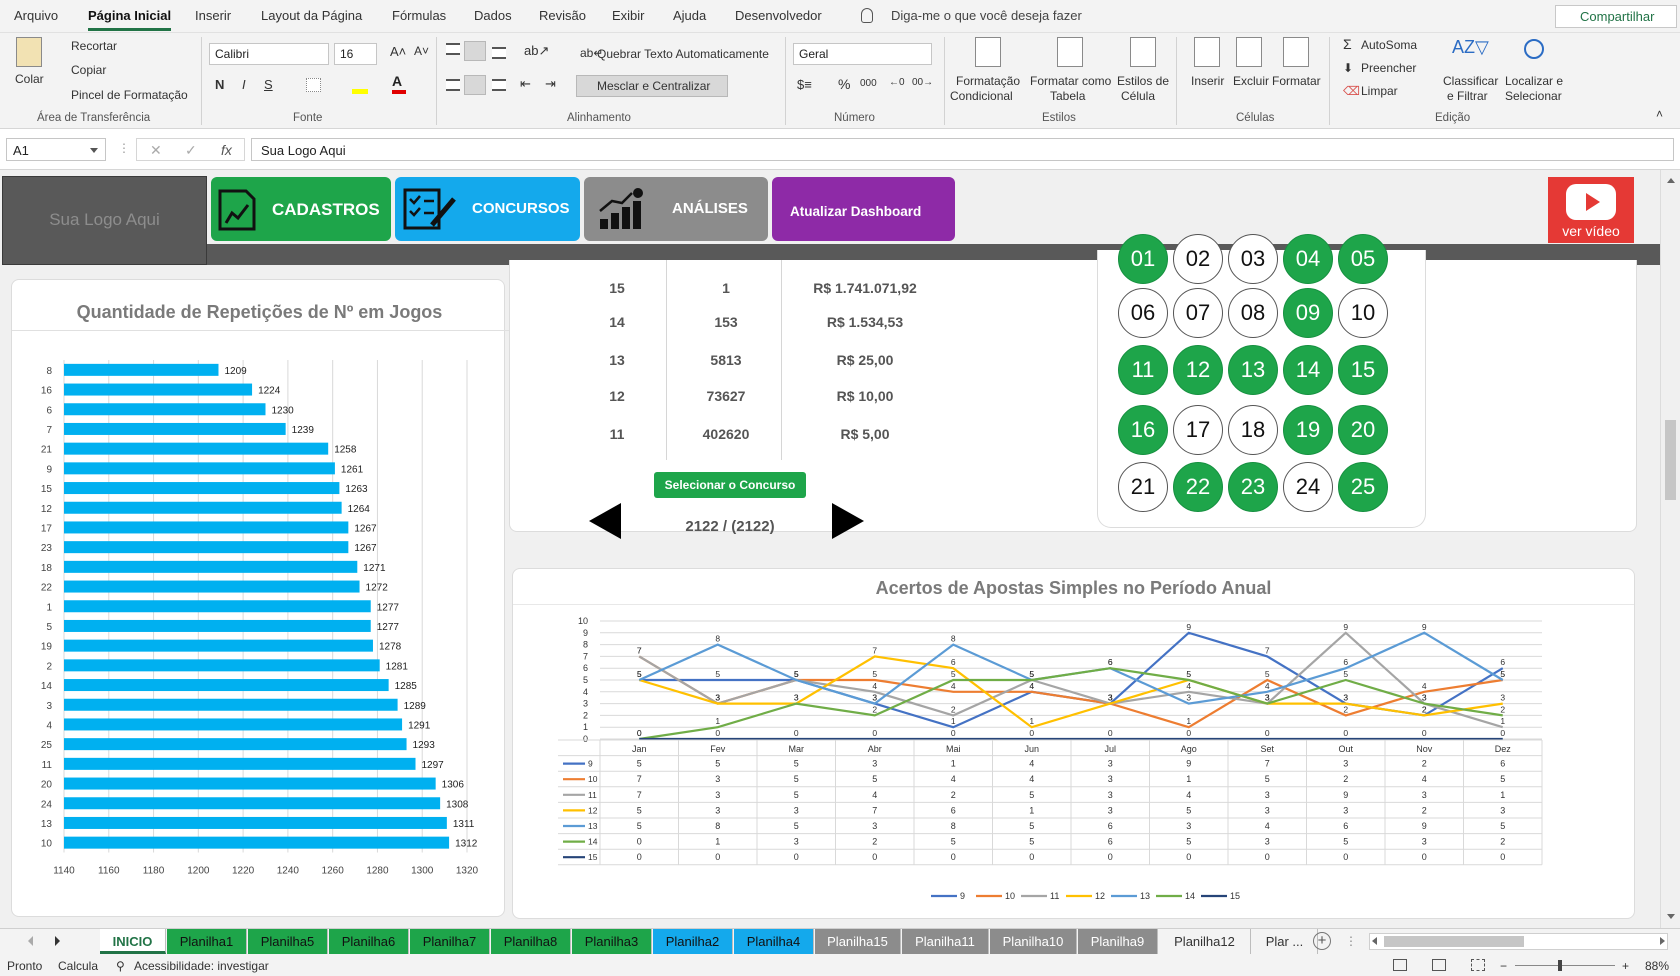 This screenshot has height=976, width=1680. What do you see at coordinates (1388, 68) in the screenshot?
I see `fill-button: Preencher` at bounding box center [1388, 68].